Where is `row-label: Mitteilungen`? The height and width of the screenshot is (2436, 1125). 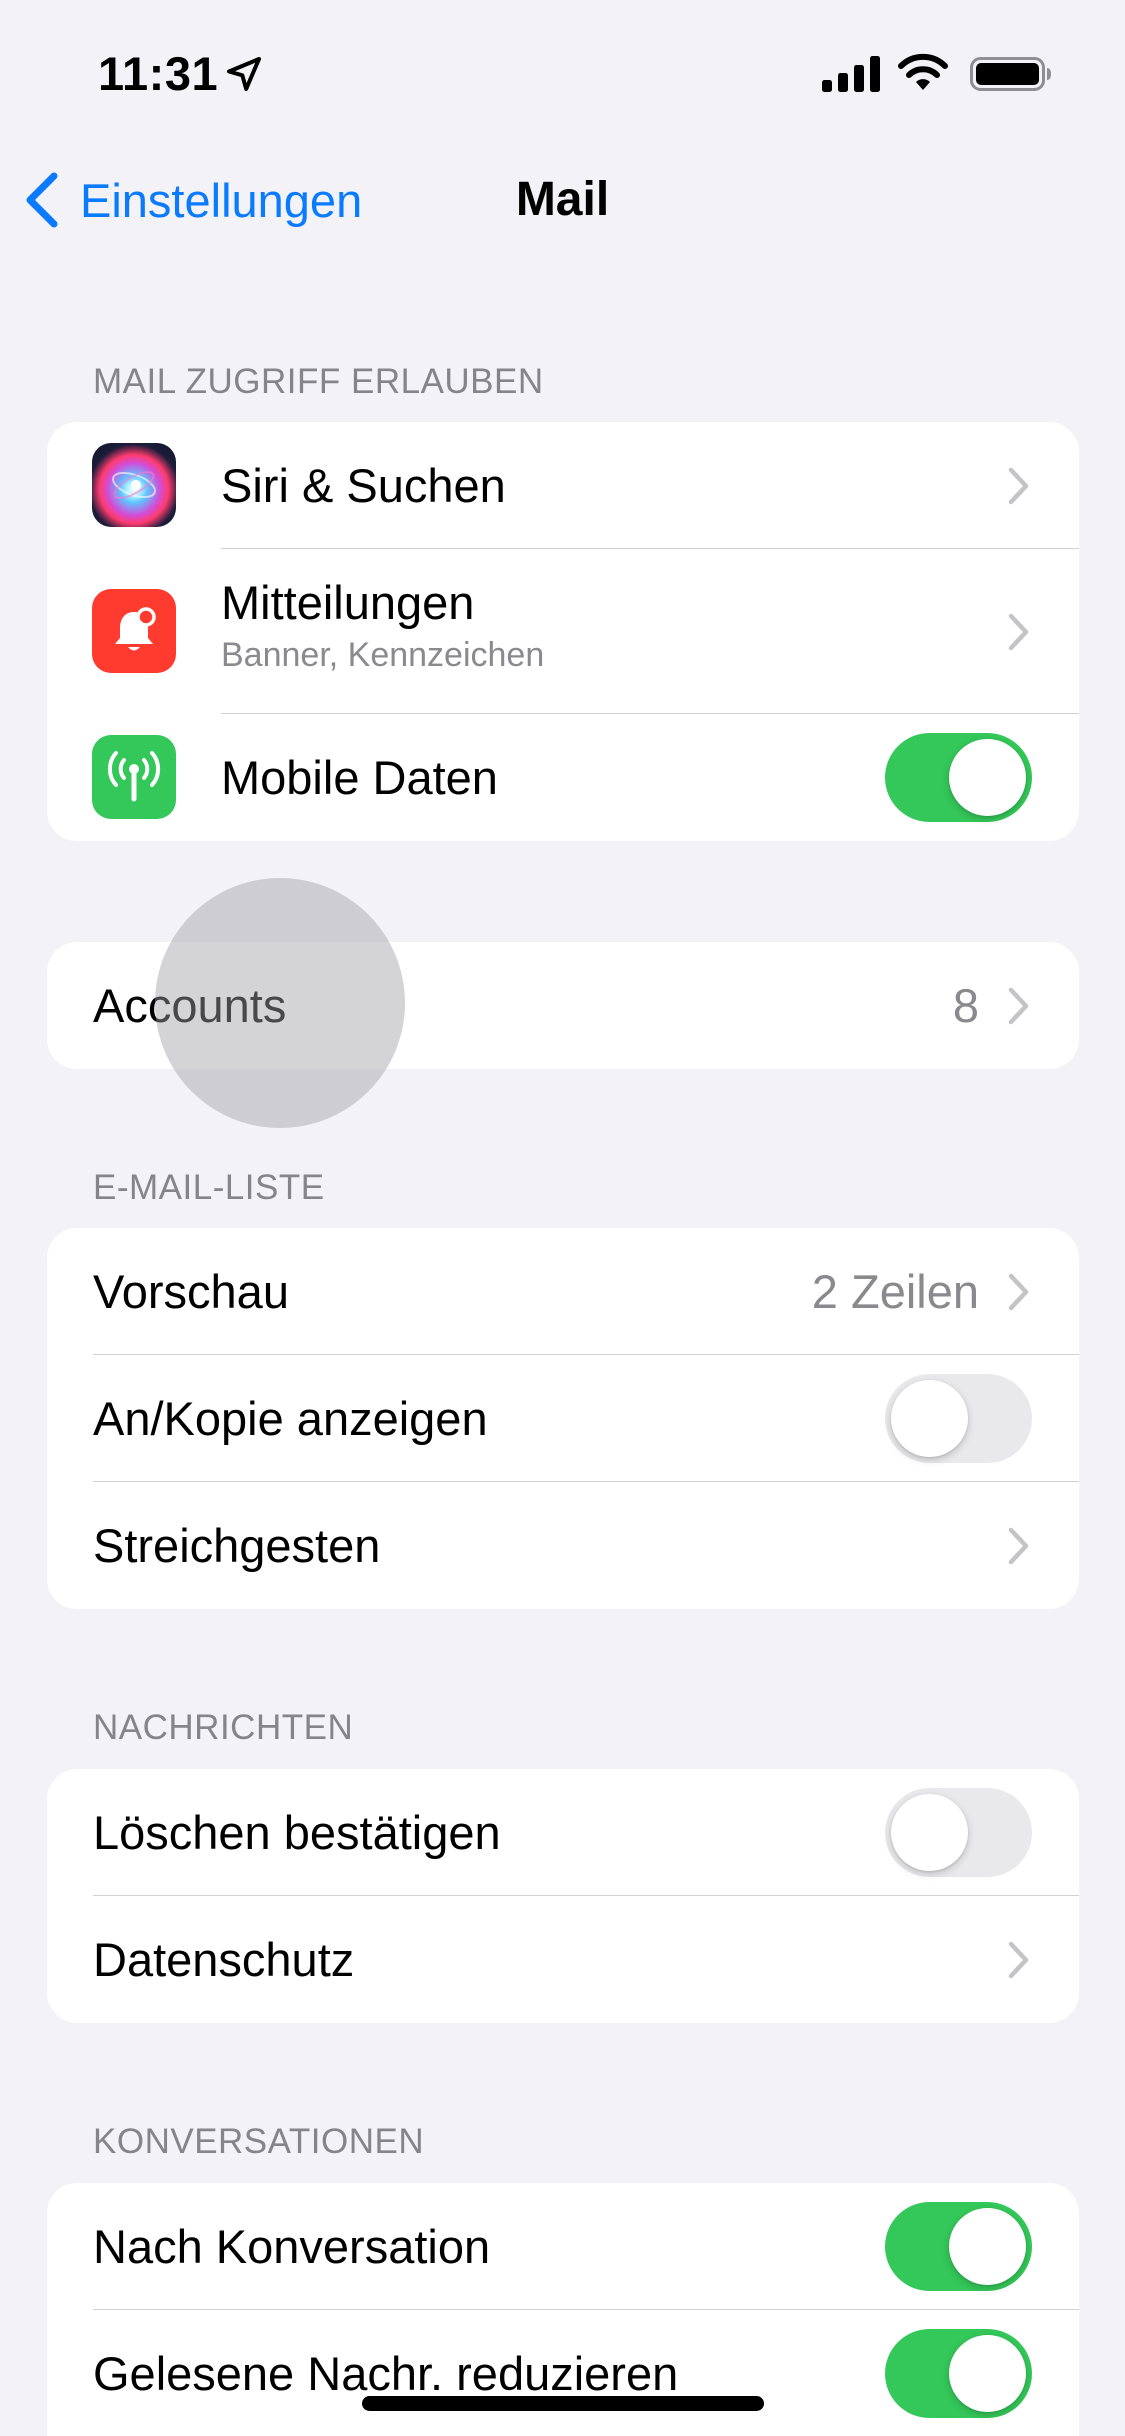 row-label: Mitteilungen is located at coordinates (348, 602).